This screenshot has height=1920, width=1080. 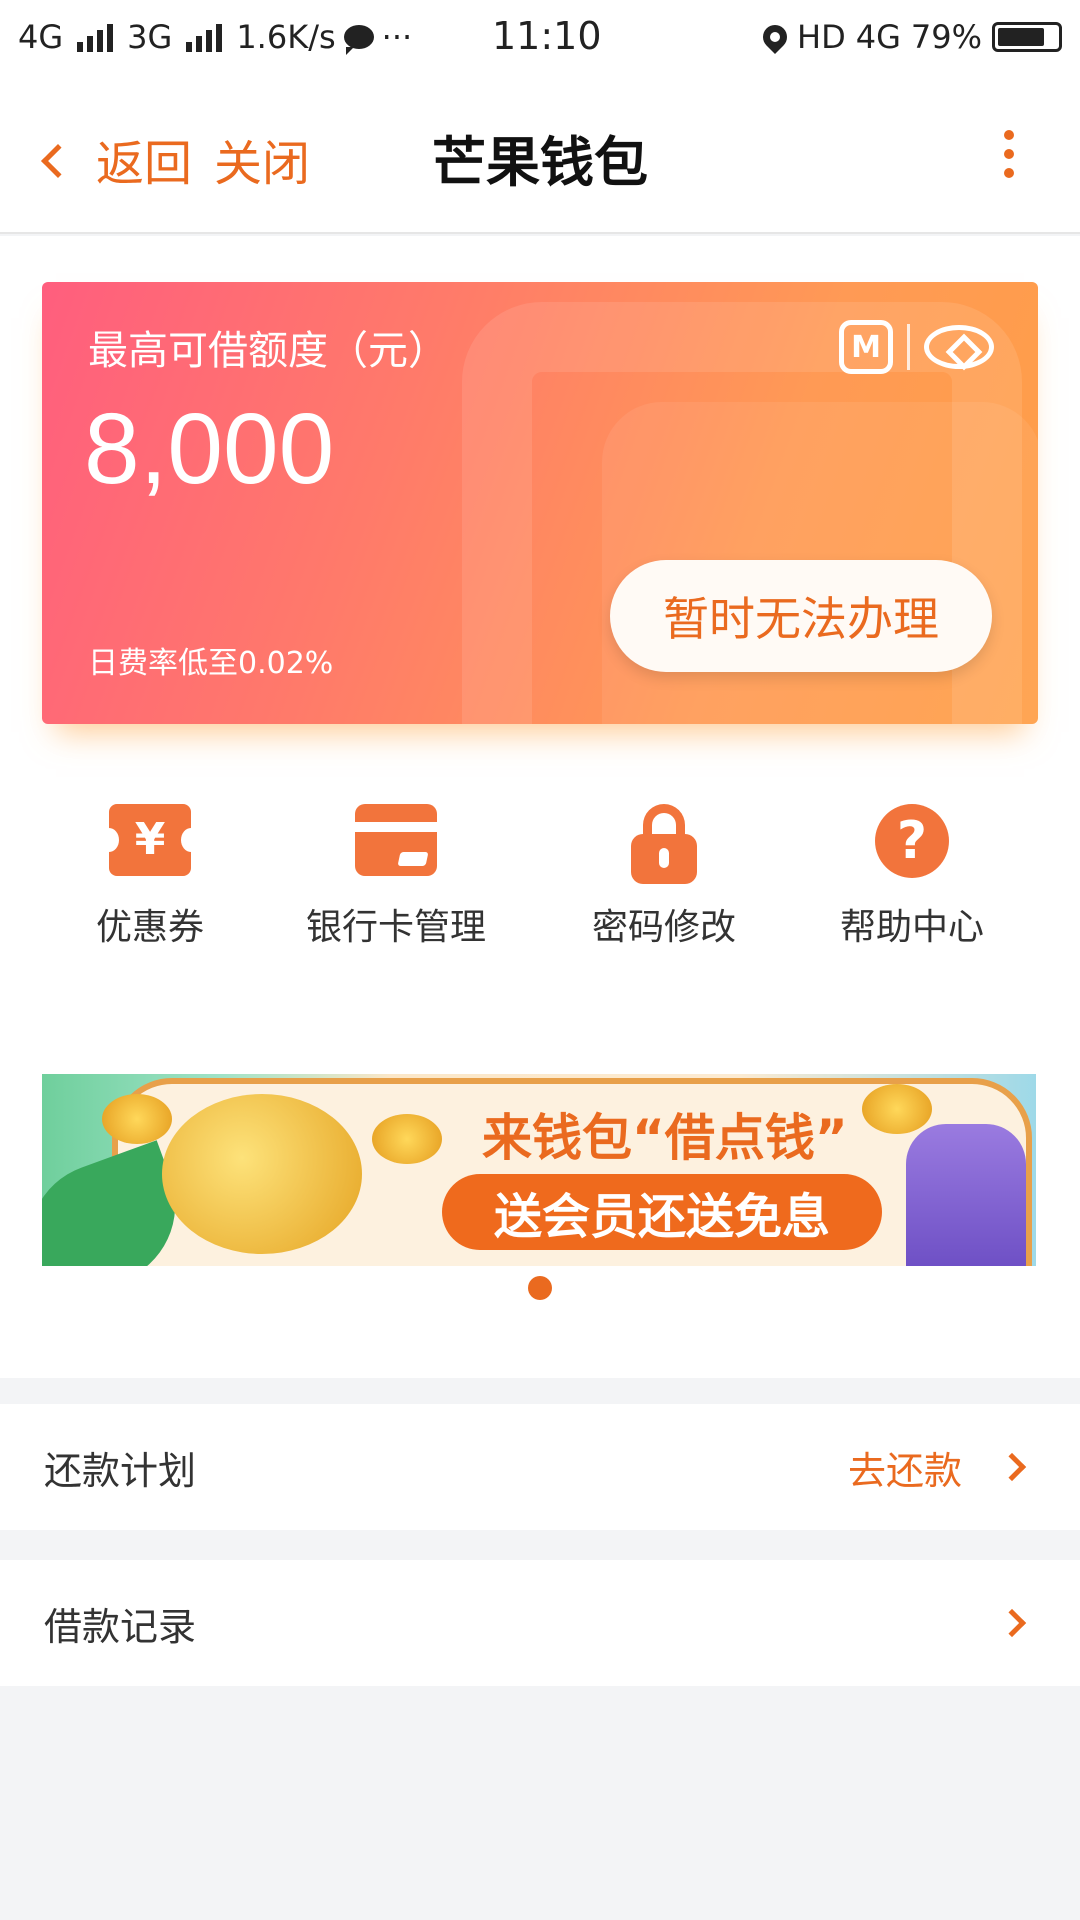 What do you see at coordinates (286, 37) in the screenshot?
I see `network-speed: 1.6K/s` at bounding box center [286, 37].